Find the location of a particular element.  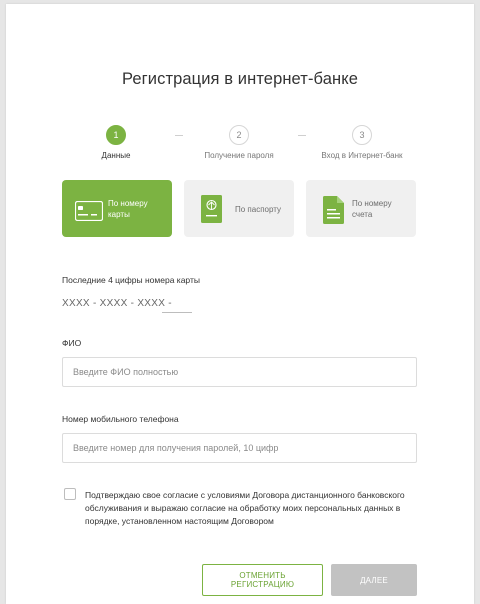

method-label: По номеру счета is located at coordinates (372, 209).